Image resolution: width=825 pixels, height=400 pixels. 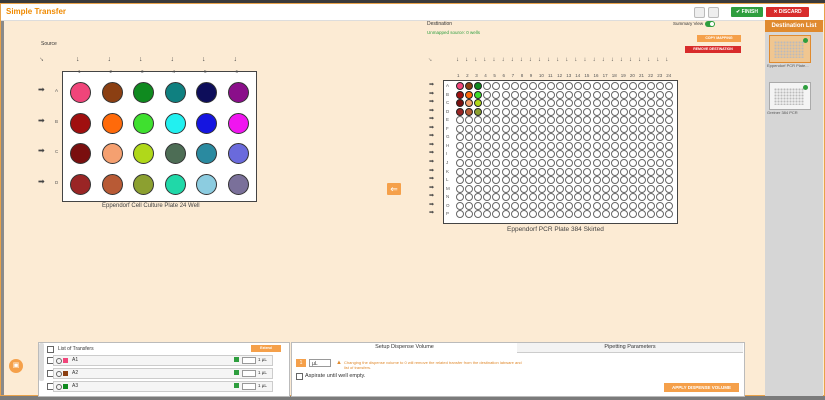 I want to click on transfer-arrow-button: ⇐, so click(x=394, y=189).